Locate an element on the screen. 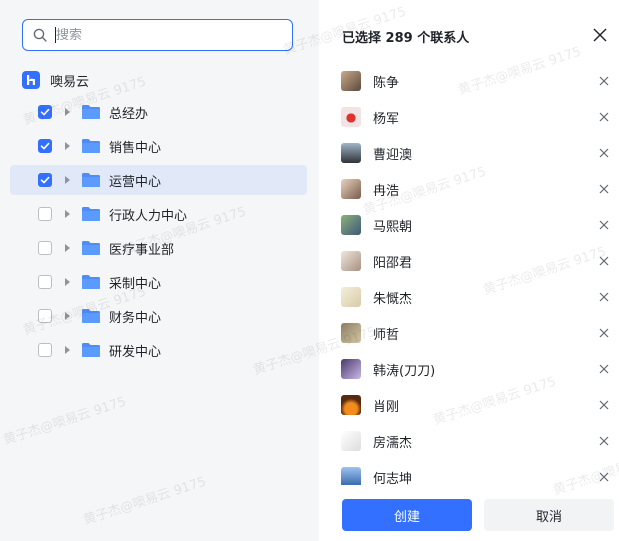 The image size is (619, 541). contact-name: 马熙朝 is located at coordinates (393, 227).